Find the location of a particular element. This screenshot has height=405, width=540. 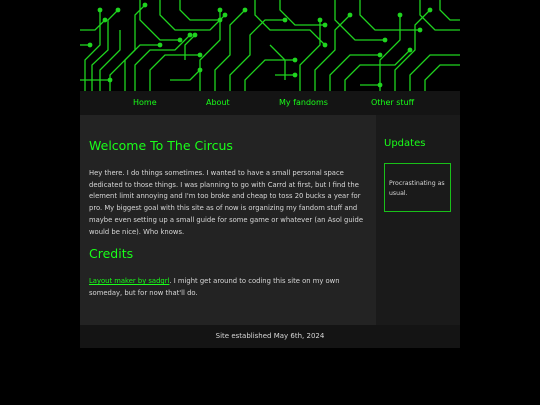

update-entry-text: Procrastinating as usual. is located at coordinates (417, 188).